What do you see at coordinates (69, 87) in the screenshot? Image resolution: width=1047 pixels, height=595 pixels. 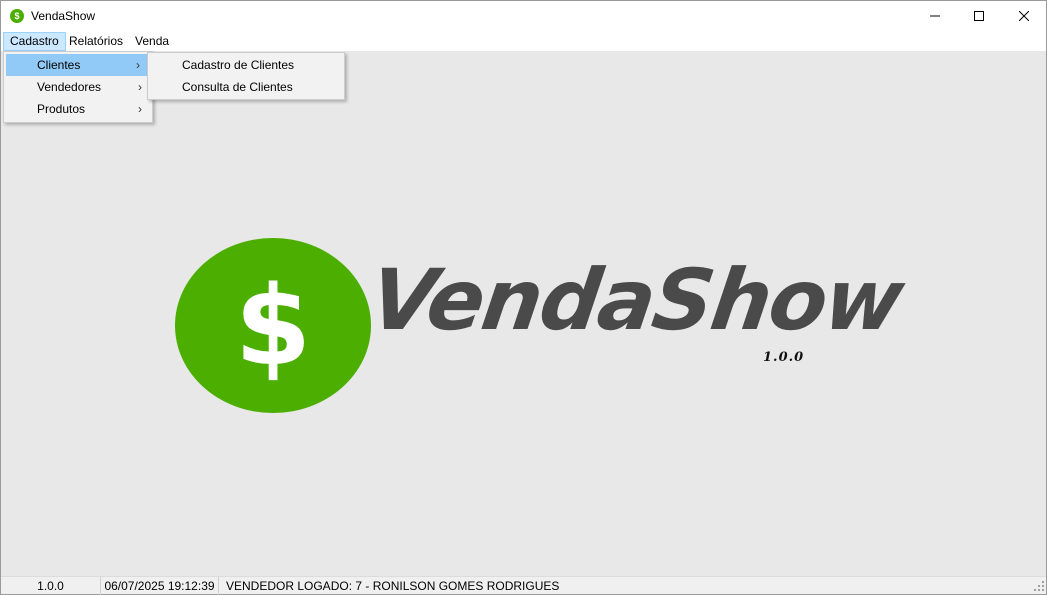 I see `menu-item-label: Vendedores` at bounding box center [69, 87].